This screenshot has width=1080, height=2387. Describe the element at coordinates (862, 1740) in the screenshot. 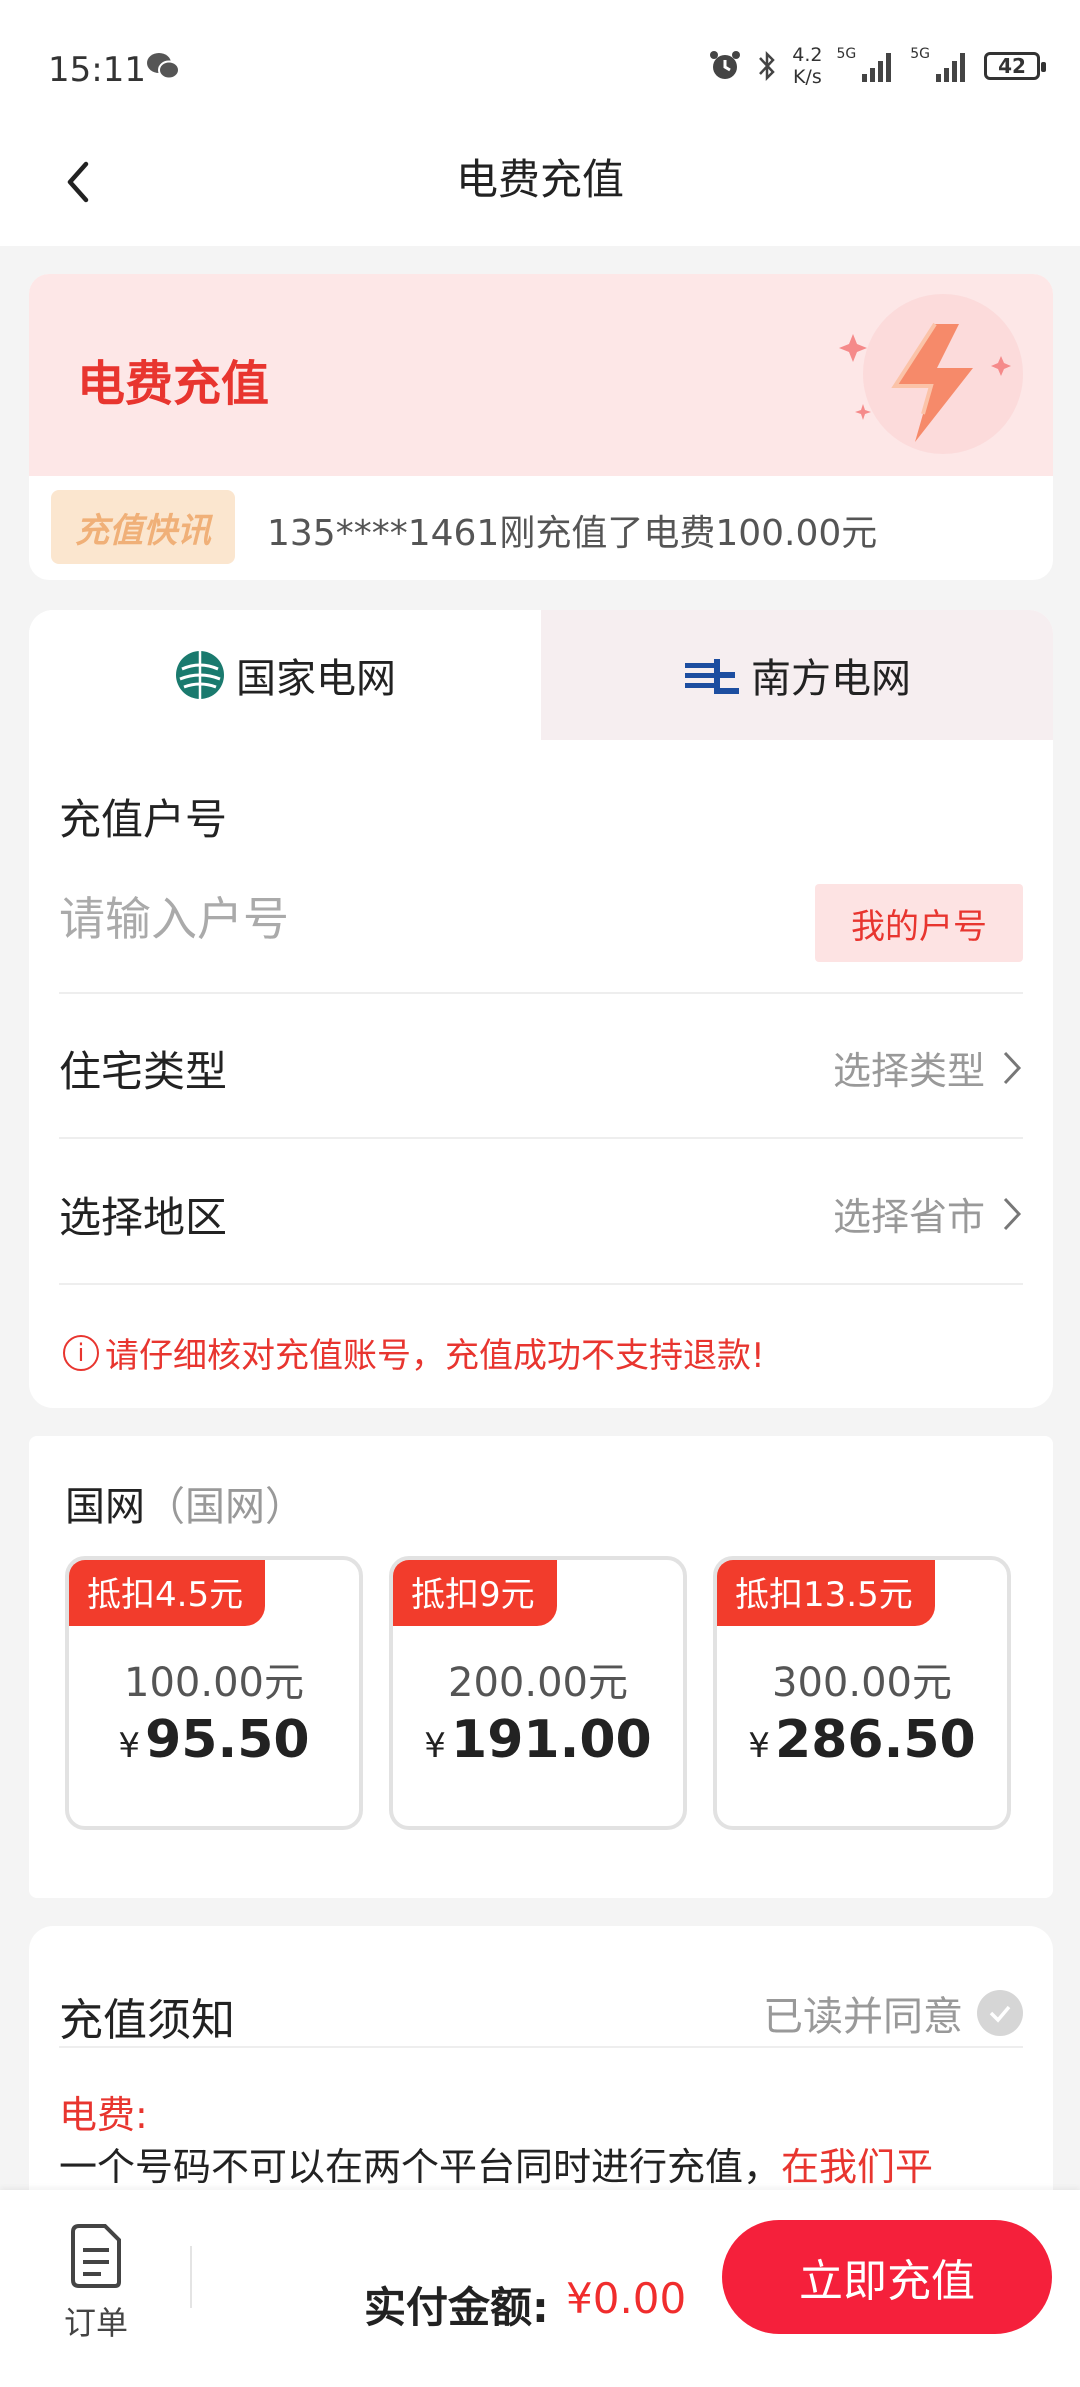

I see `pay-amount: ¥ 286.50` at that location.